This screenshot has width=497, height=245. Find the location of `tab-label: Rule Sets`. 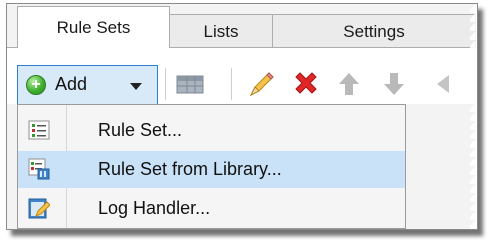

tab-label: Rule Sets is located at coordinates (93, 27).